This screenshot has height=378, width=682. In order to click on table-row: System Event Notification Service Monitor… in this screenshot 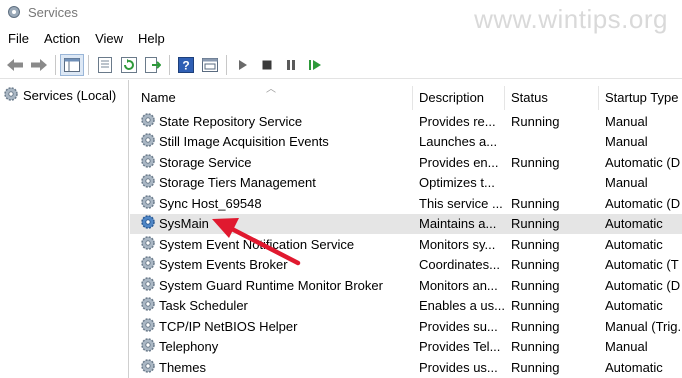, I will do `click(406, 244)`.